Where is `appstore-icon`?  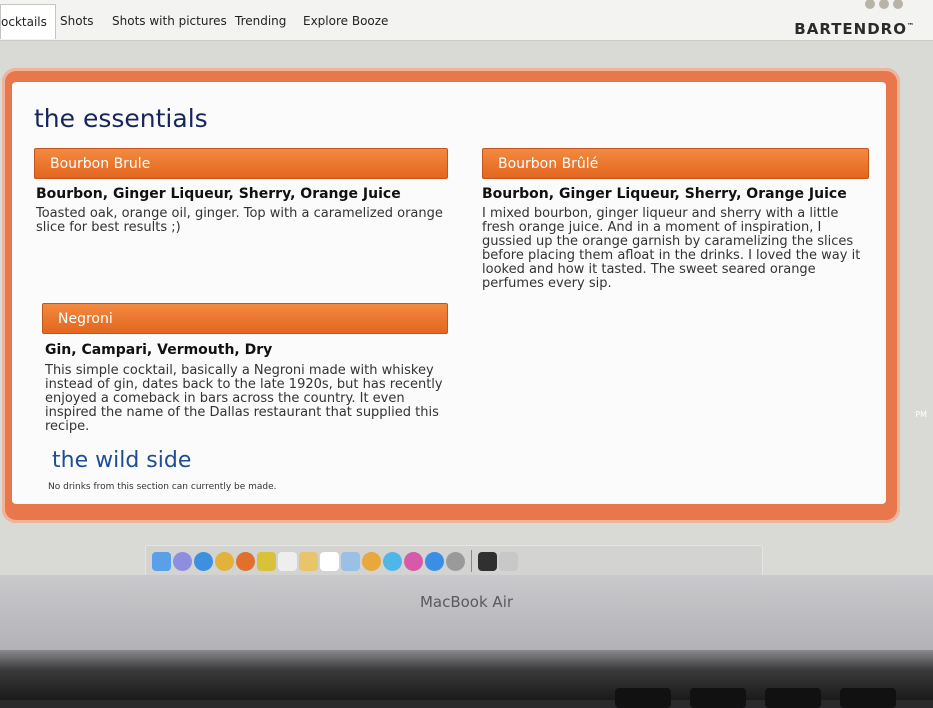
appstore-icon is located at coordinates (434, 561).